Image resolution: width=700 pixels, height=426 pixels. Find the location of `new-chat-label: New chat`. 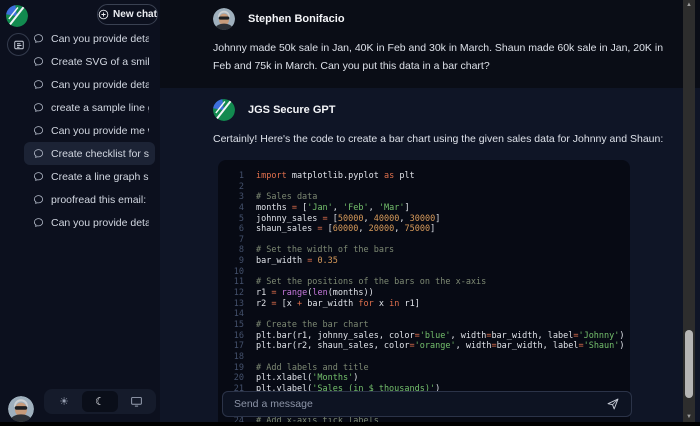

new-chat-label: New chat is located at coordinates (135, 14).